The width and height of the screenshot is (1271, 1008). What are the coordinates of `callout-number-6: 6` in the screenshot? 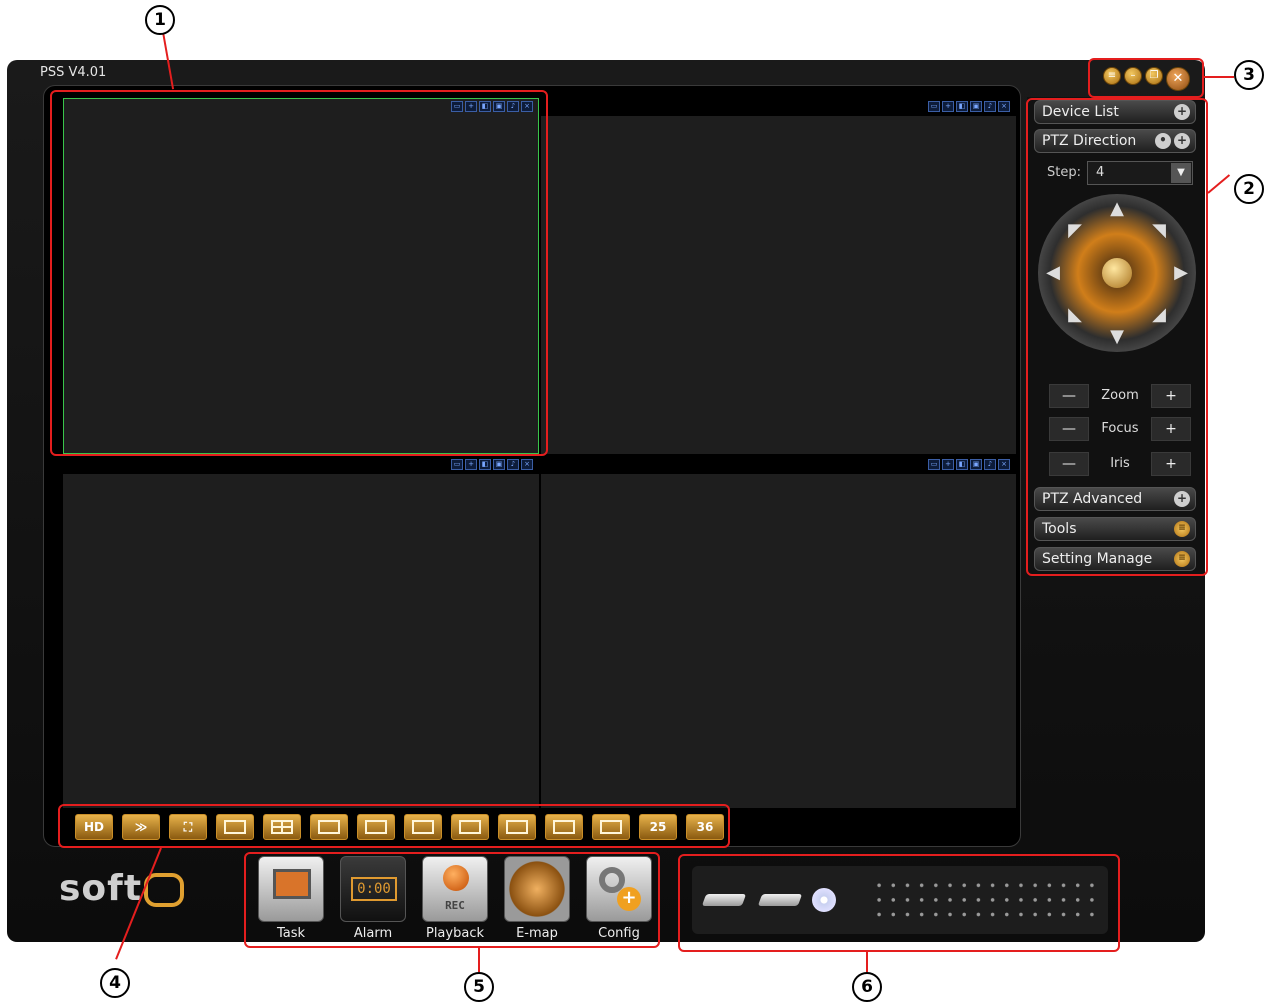 It's located at (867, 987).